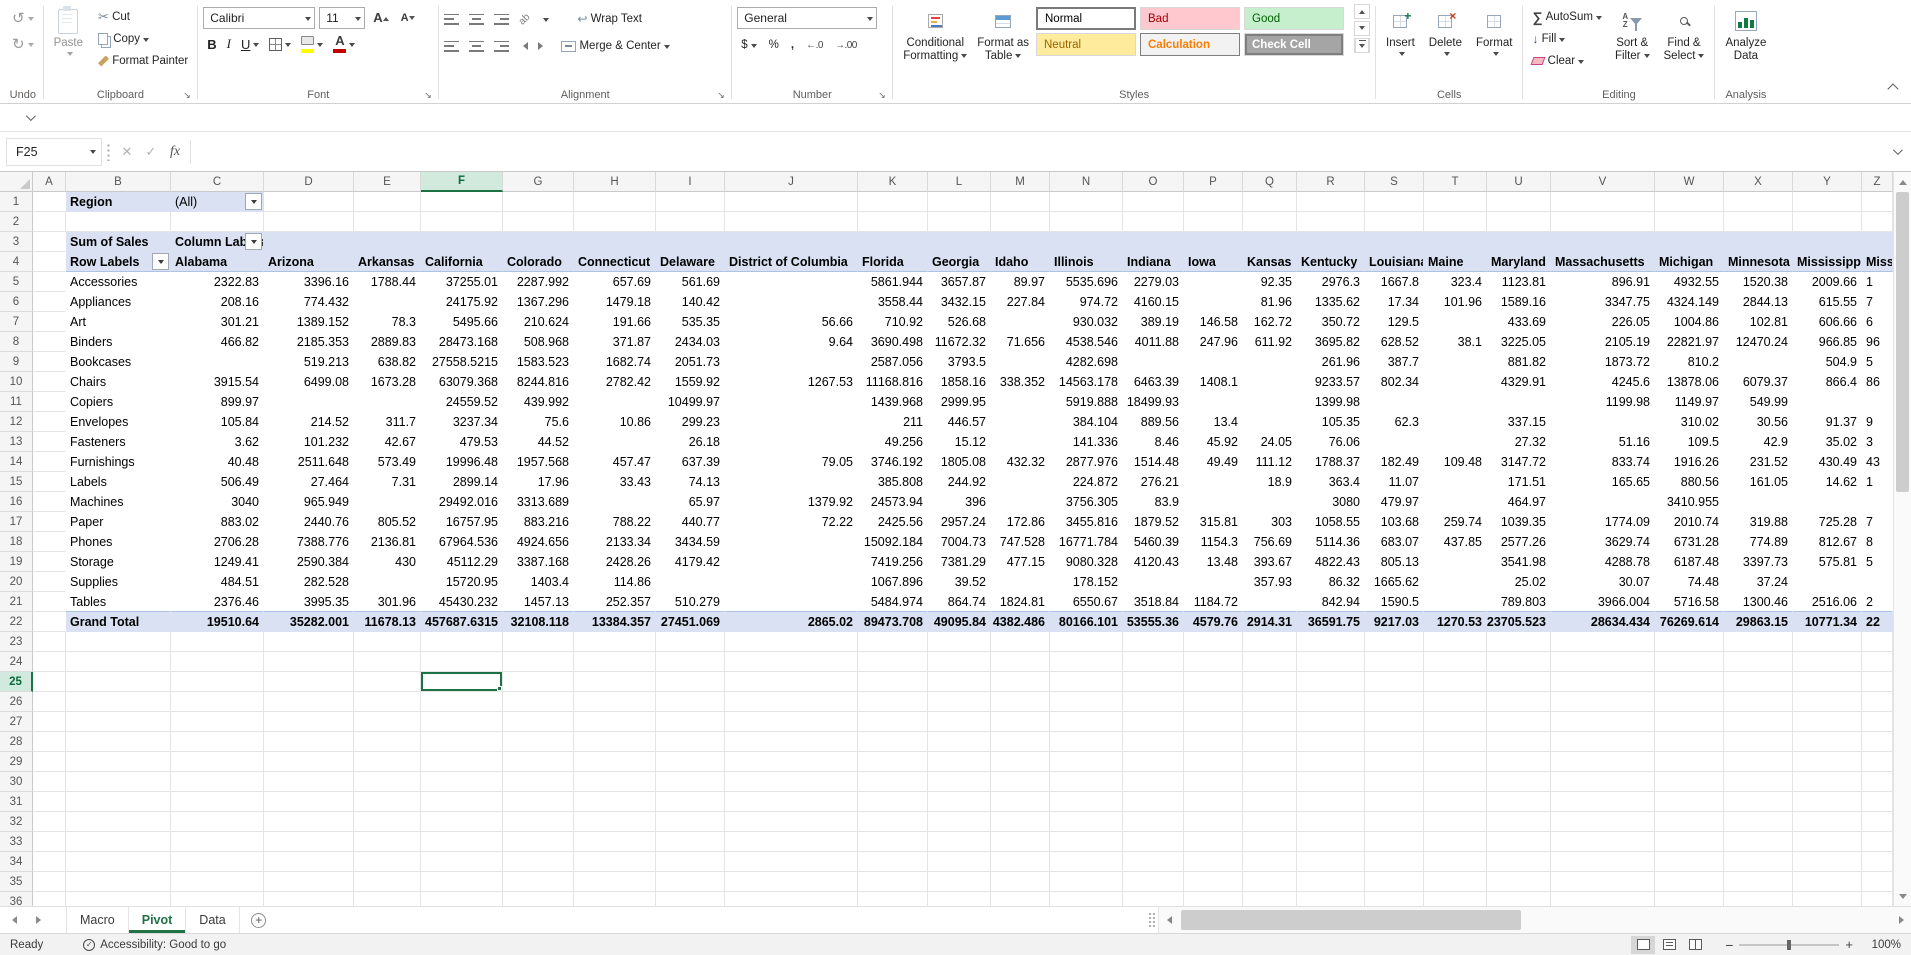 The image size is (1911, 955). I want to click on cell-Z16, so click(1877, 502).